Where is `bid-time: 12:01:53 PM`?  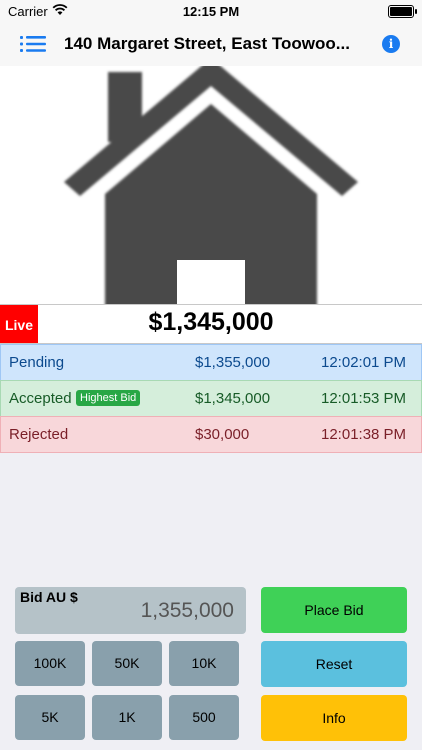
bid-time: 12:01:53 PM is located at coordinates (364, 398).